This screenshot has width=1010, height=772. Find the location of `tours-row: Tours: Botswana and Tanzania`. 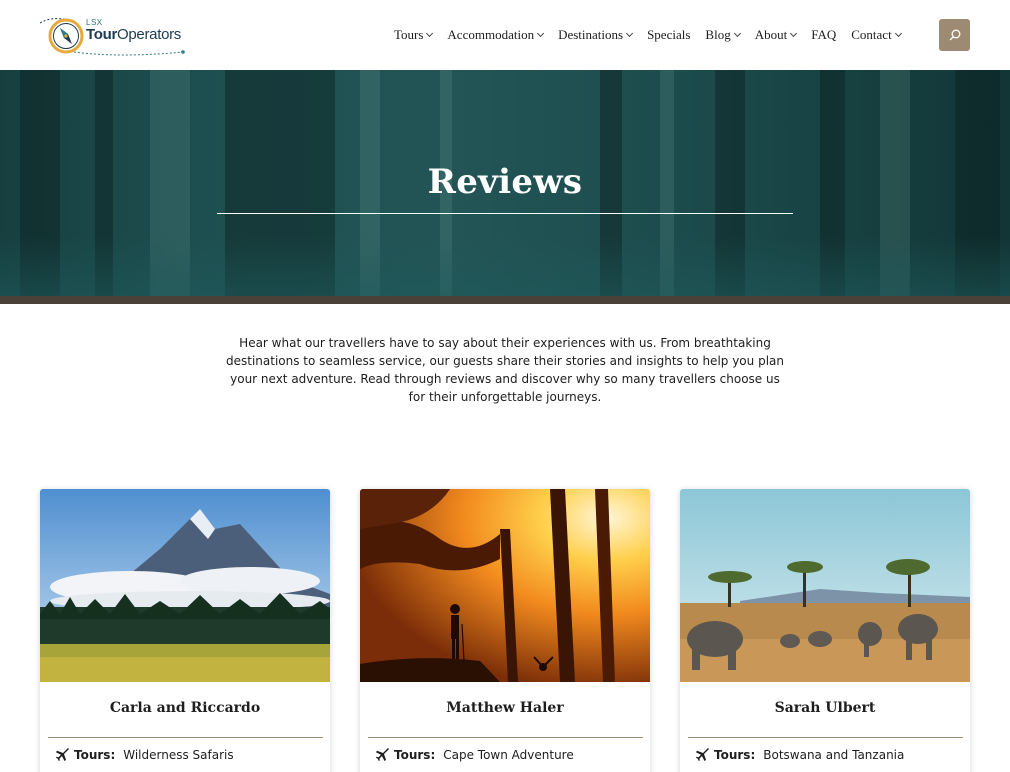

tours-row: Tours: Botswana and Tanzania is located at coordinates (800, 755).